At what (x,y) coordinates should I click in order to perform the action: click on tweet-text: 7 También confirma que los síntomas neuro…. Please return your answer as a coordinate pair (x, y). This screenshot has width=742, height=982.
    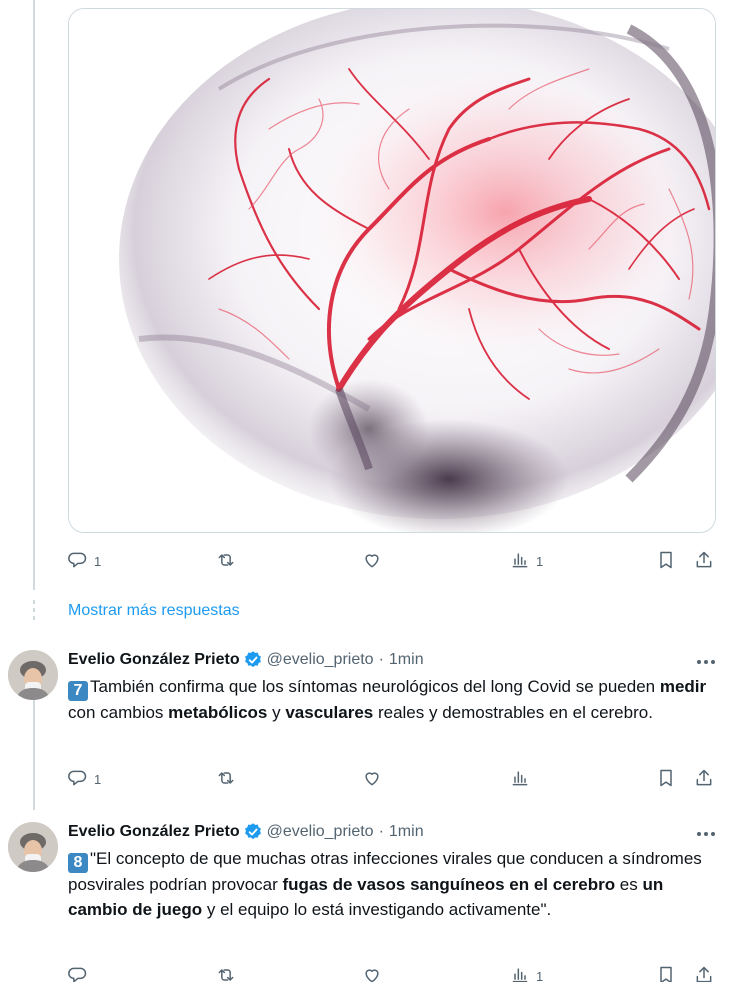
    Looking at the image, I should click on (393, 700).